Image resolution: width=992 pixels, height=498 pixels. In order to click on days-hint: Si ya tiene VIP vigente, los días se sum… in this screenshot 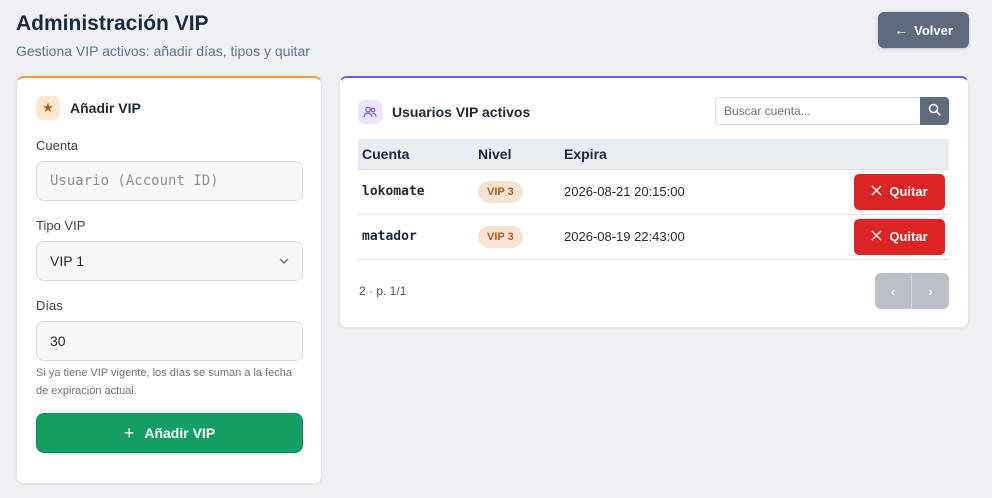, I will do `click(164, 382)`.